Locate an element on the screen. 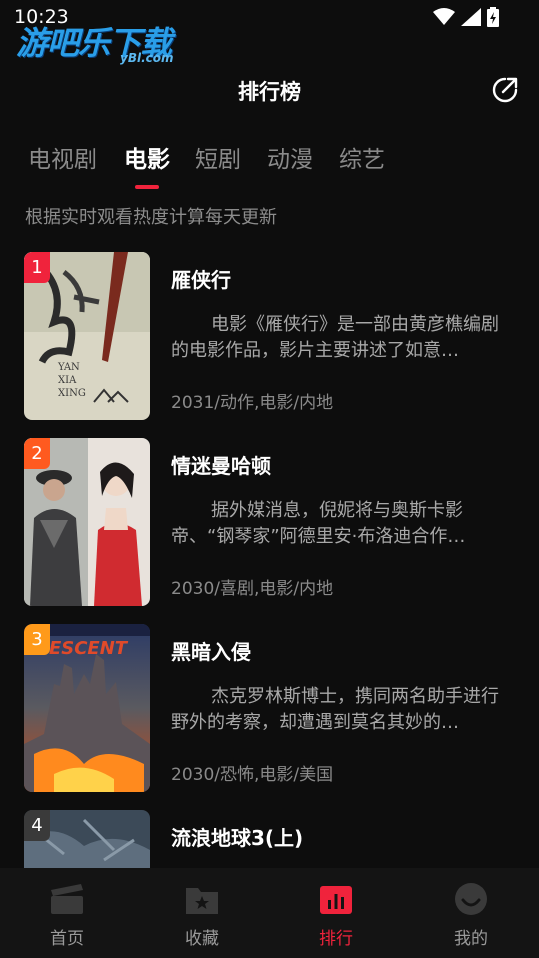 Image resolution: width=539 pixels, height=958 pixels. status-icons is located at coordinates (466, 17).